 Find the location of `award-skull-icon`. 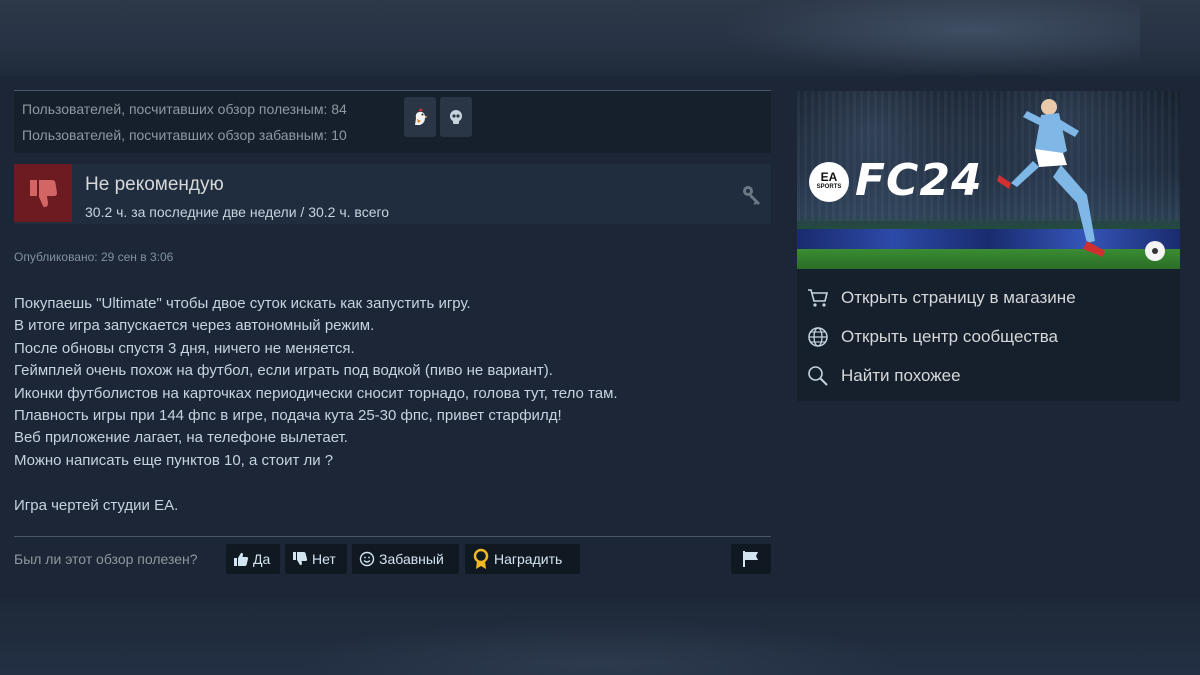

award-skull-icon is located at coordinates (456, 117).